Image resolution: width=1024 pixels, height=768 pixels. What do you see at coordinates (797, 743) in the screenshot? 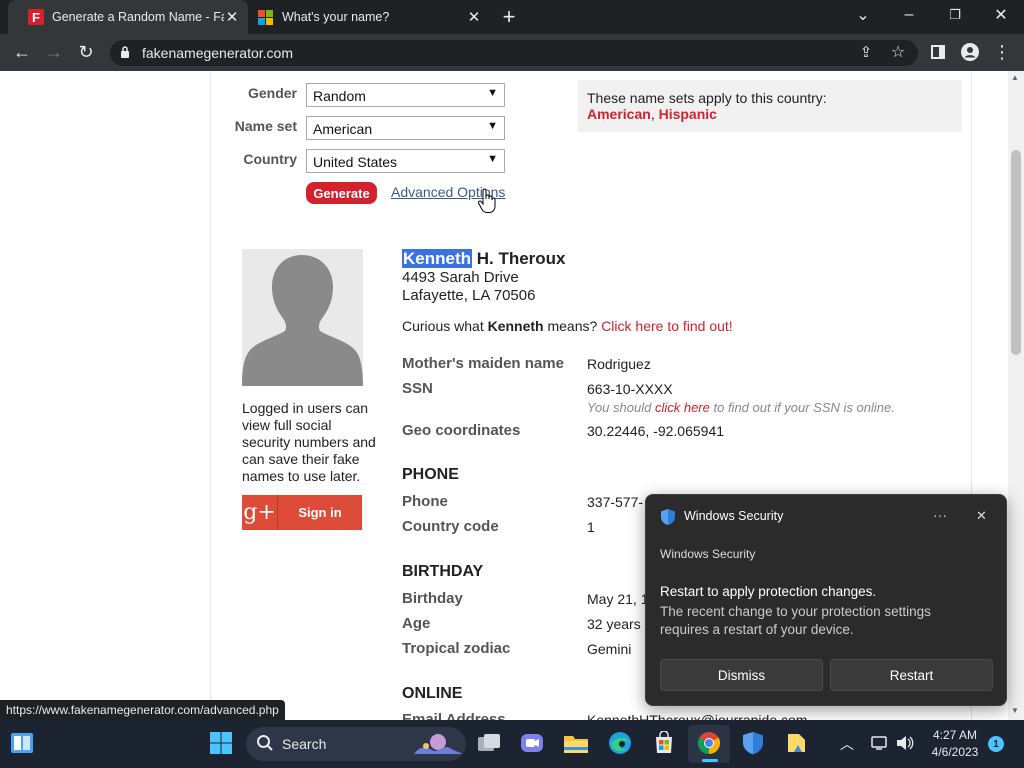
I see `file-manager-icon` at bounding box center [797, 743].